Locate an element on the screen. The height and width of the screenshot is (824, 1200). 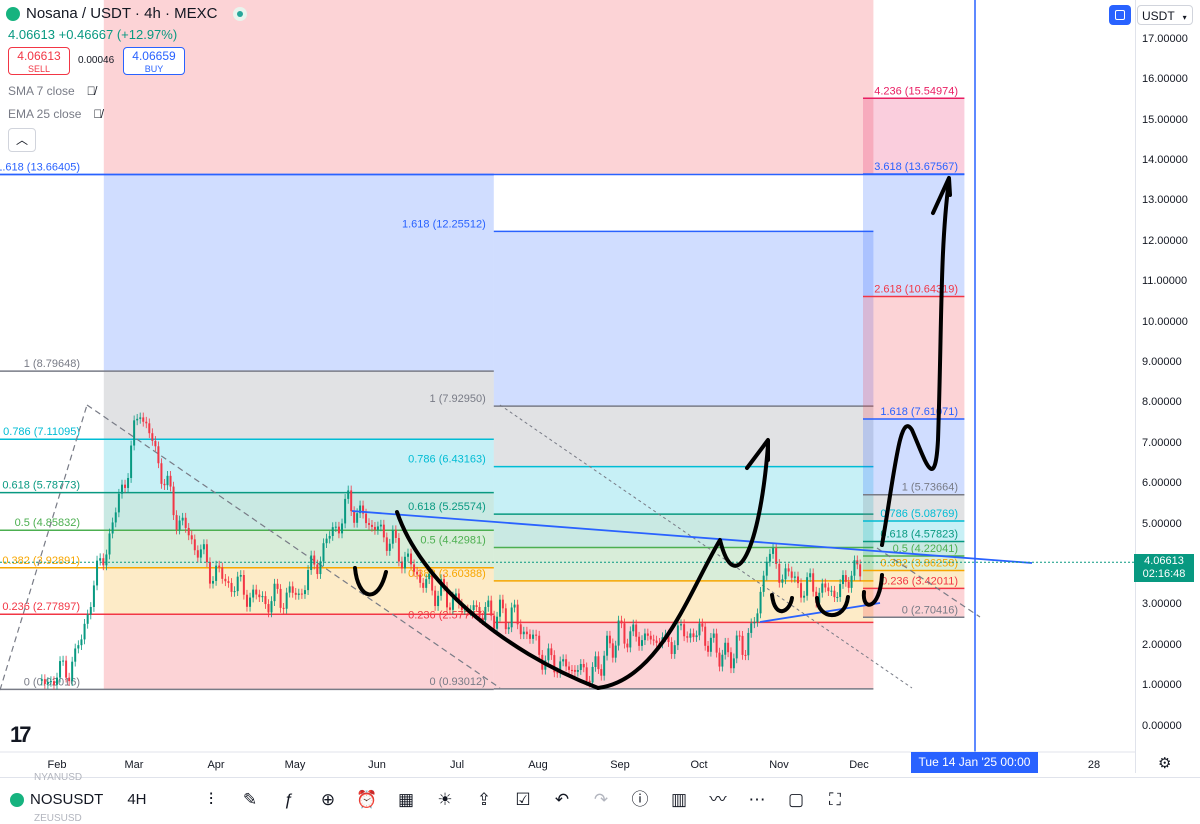
currency-toggle-icon is located at coordinates (1120, 15).